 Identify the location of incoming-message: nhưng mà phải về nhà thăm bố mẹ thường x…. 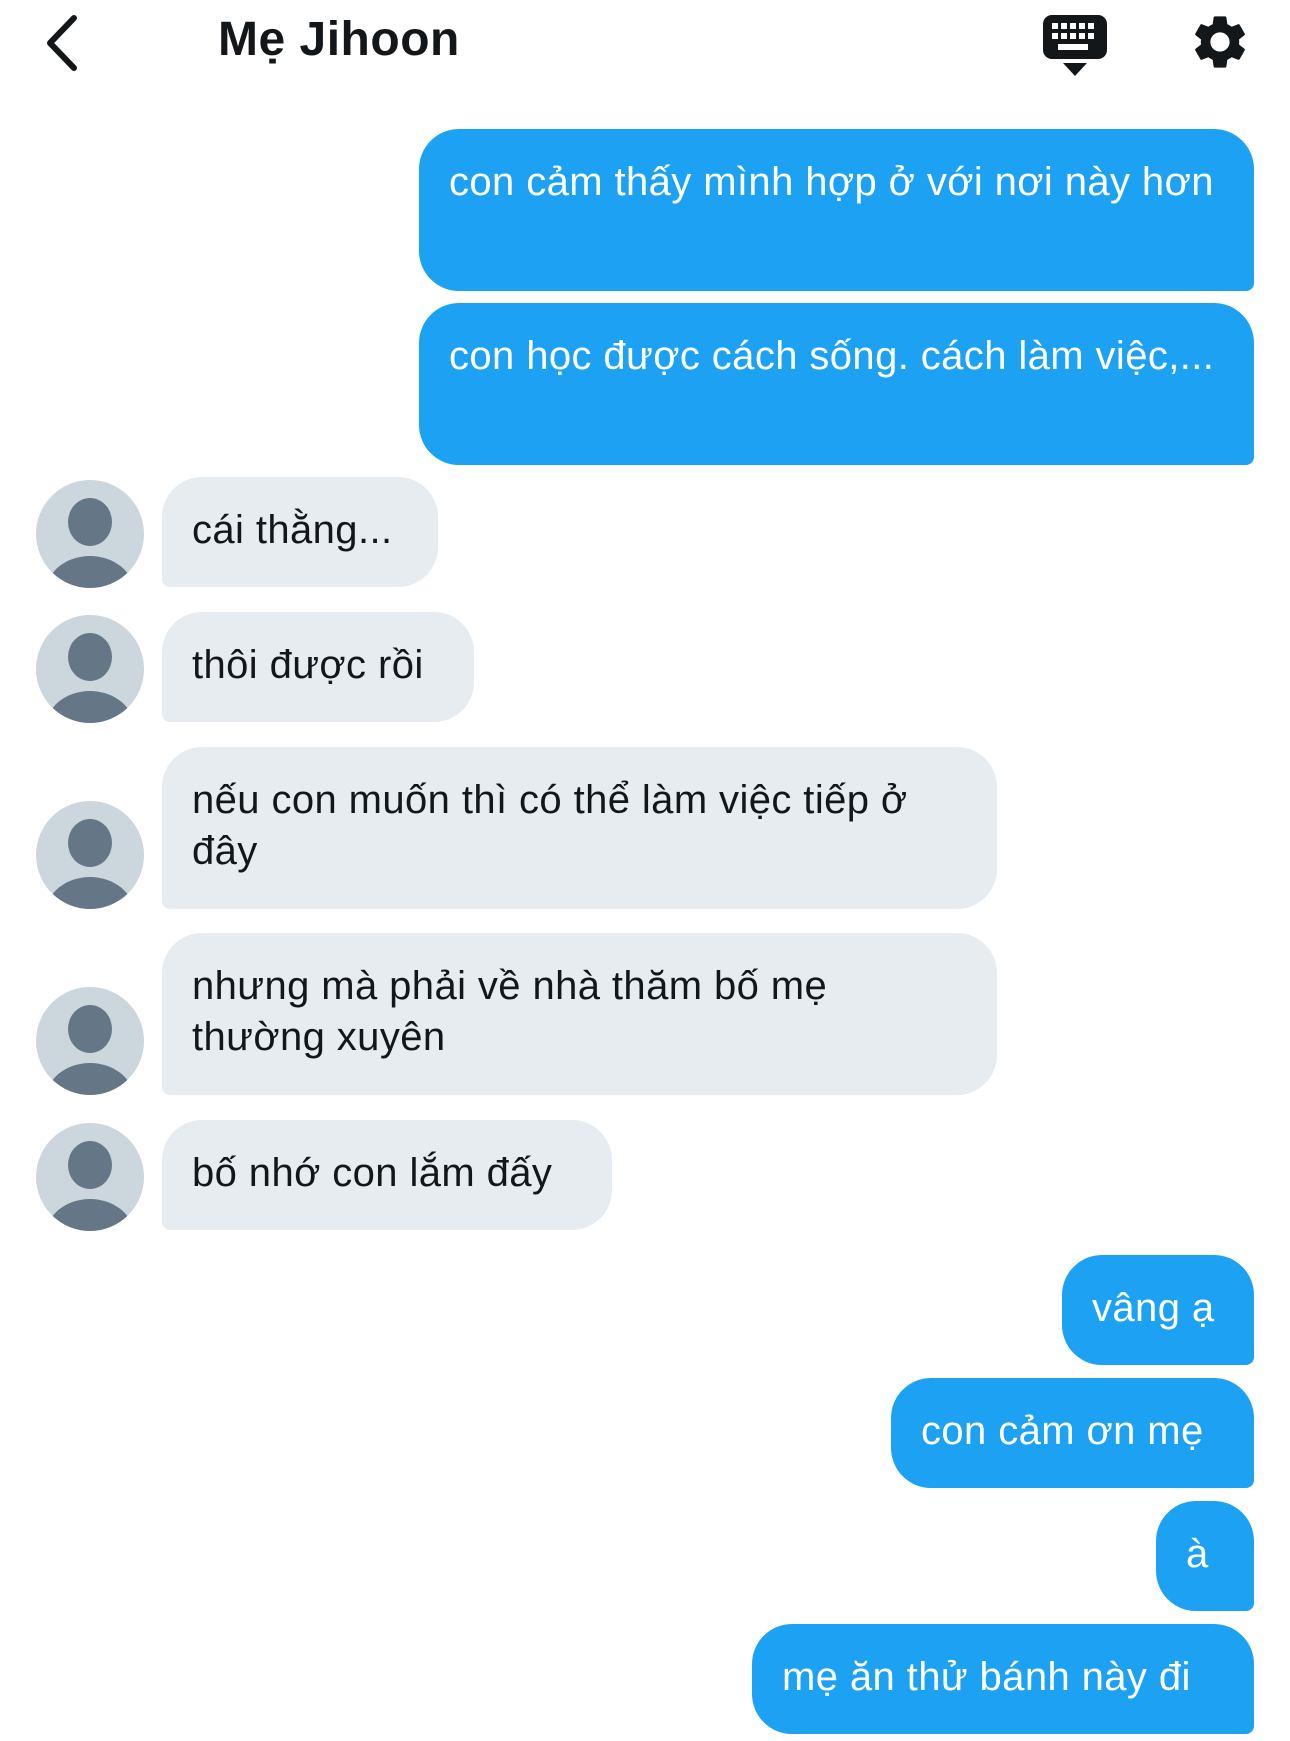
(579, 1014).